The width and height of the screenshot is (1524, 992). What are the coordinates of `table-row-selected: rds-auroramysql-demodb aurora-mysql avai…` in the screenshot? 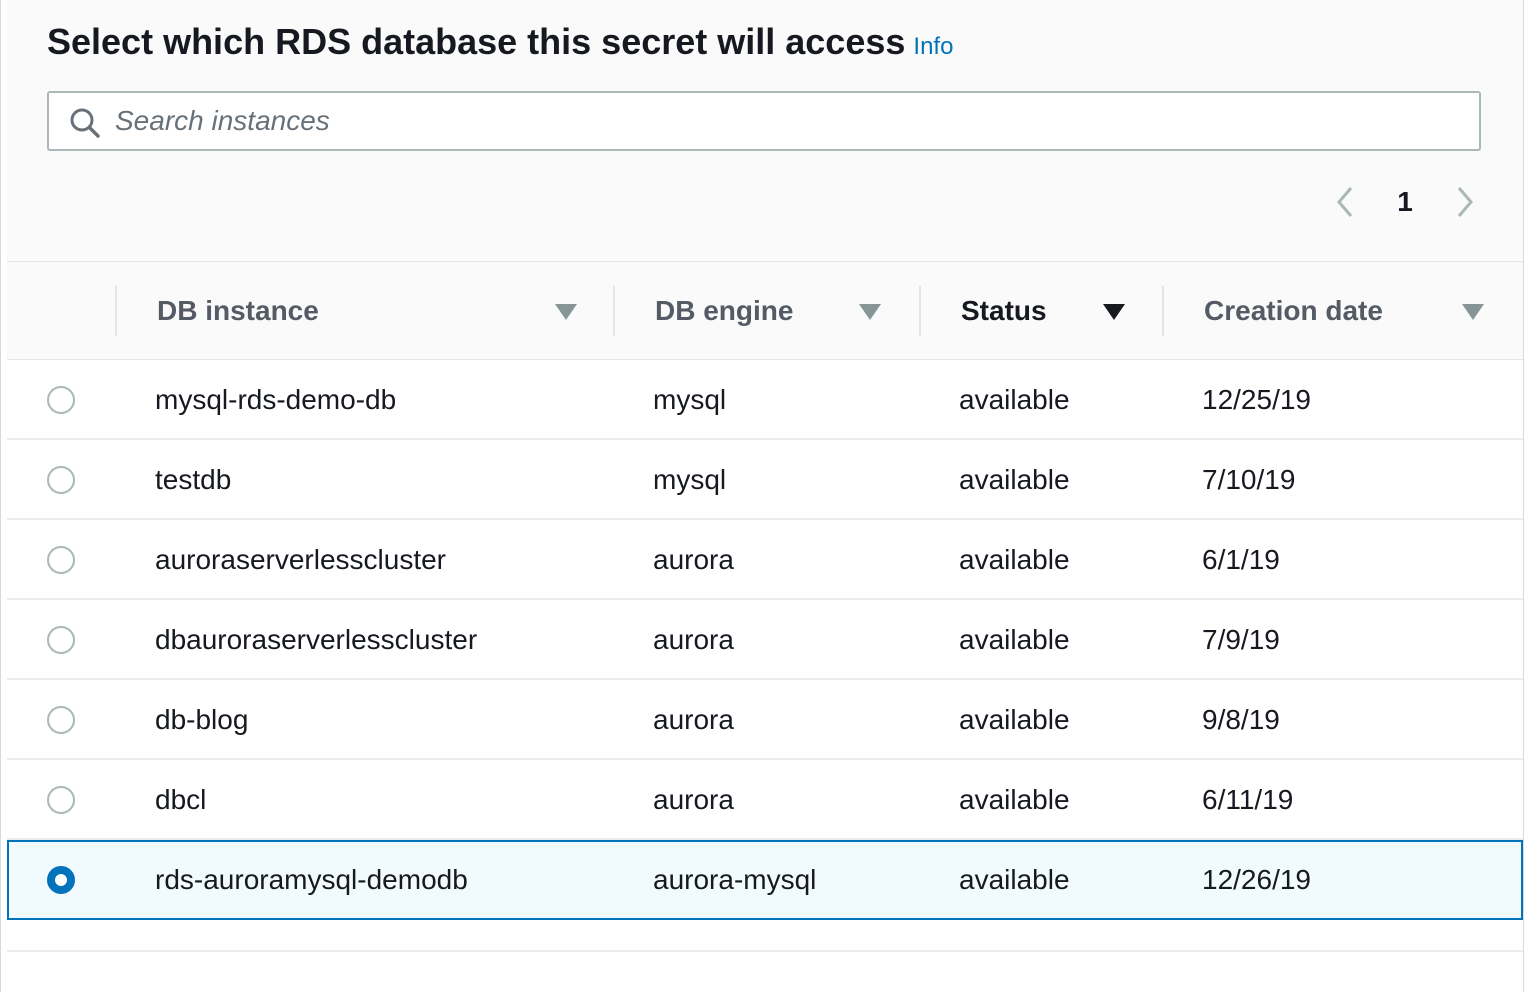 It's located at (765, 880).